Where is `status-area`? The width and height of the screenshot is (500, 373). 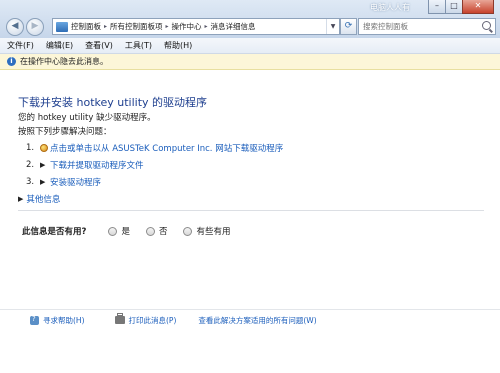
status-area is located at coordinates (250, 351).